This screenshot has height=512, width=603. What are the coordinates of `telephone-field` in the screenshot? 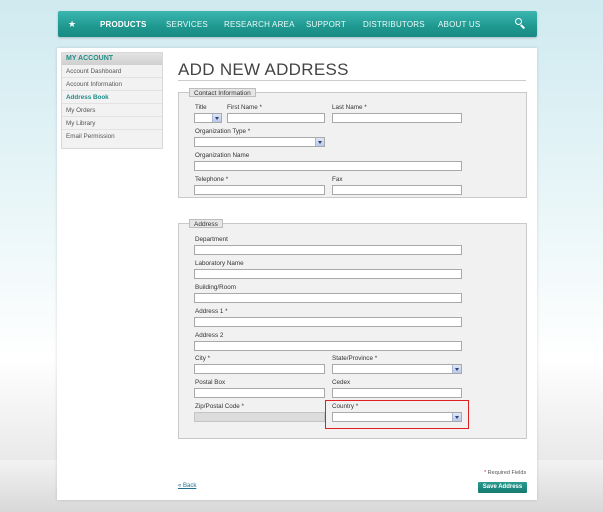 It's located at (259, 190).